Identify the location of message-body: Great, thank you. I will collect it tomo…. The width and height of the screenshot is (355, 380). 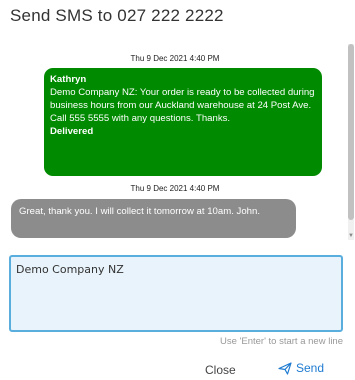
(140, 211).